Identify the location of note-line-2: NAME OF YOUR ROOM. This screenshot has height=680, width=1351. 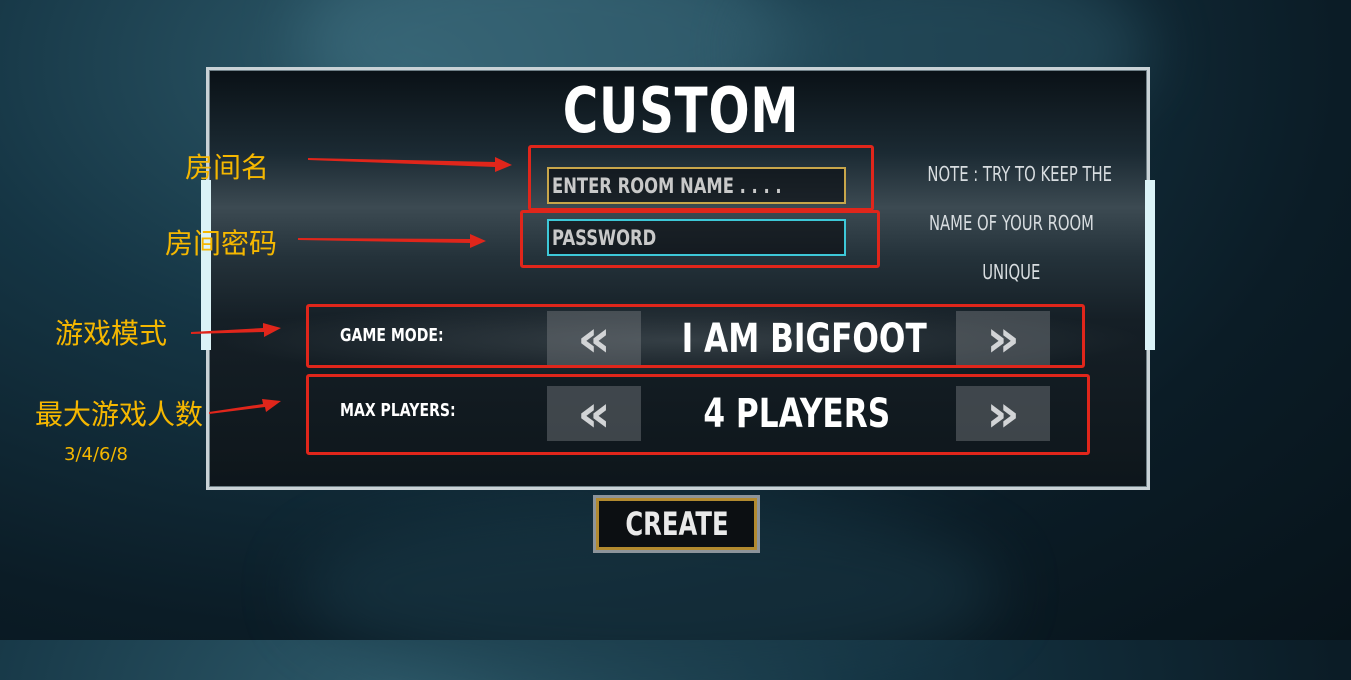
(1011, 223).